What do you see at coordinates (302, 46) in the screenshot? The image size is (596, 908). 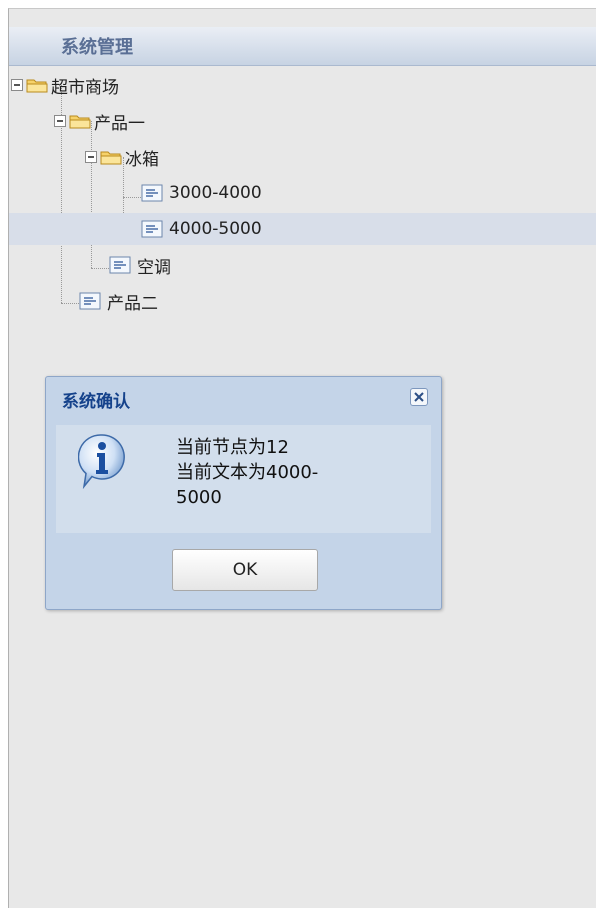 I see `panel-header: 系统管理` at bounding box center [302, 46].